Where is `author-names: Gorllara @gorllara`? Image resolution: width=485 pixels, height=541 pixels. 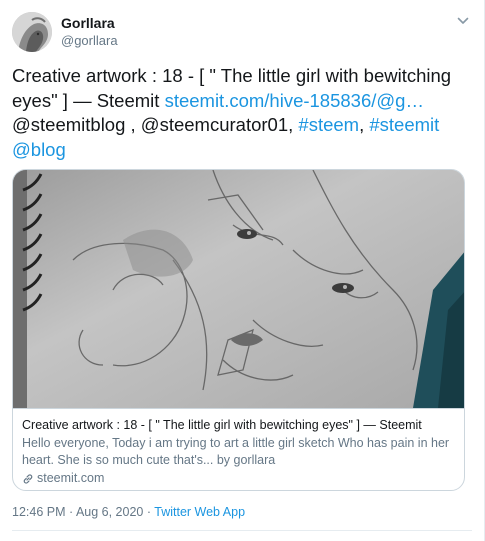 author-names: Gorllara @gorllara is located at coordinates (89, 32).